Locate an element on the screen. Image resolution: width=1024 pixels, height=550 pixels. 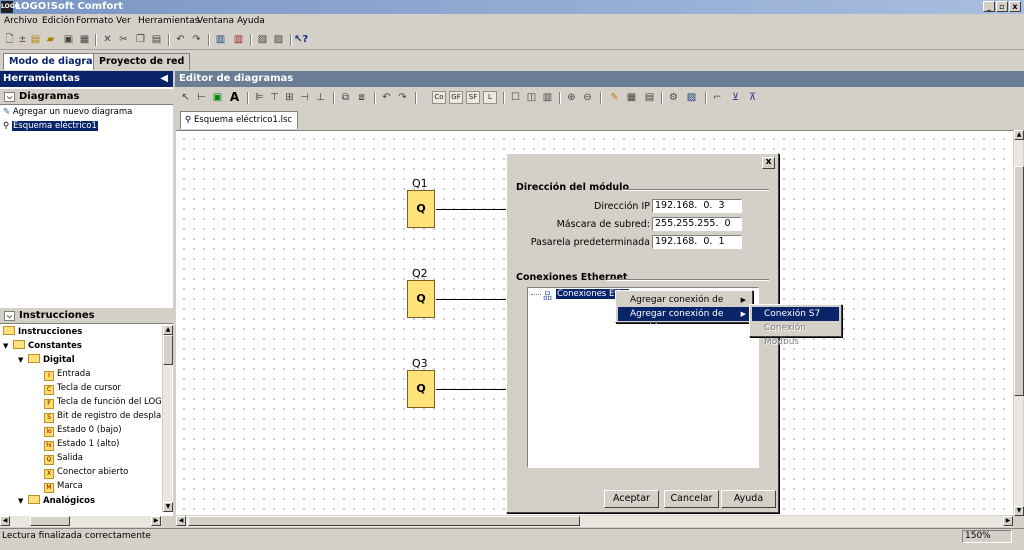
single-window-icon: ☐ is located at coordinates (515, 97).